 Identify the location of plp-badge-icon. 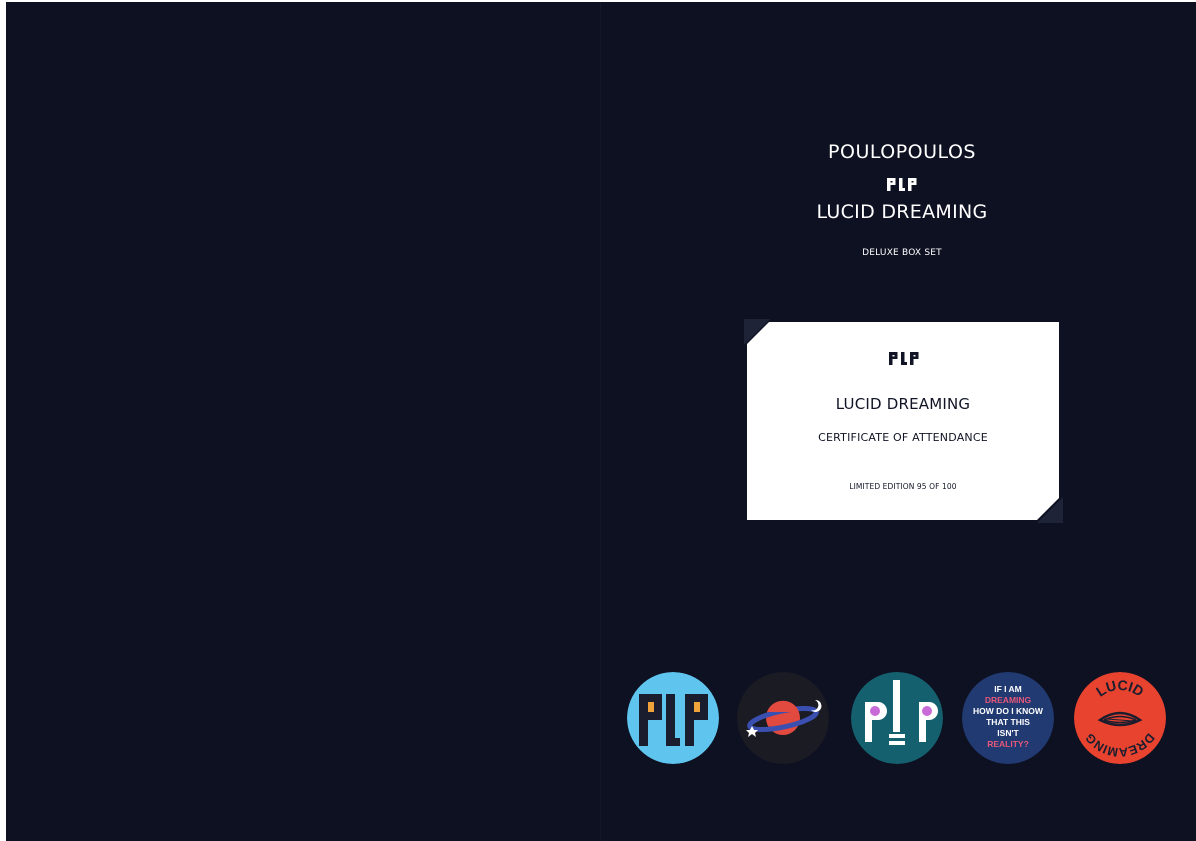
(673, 718).